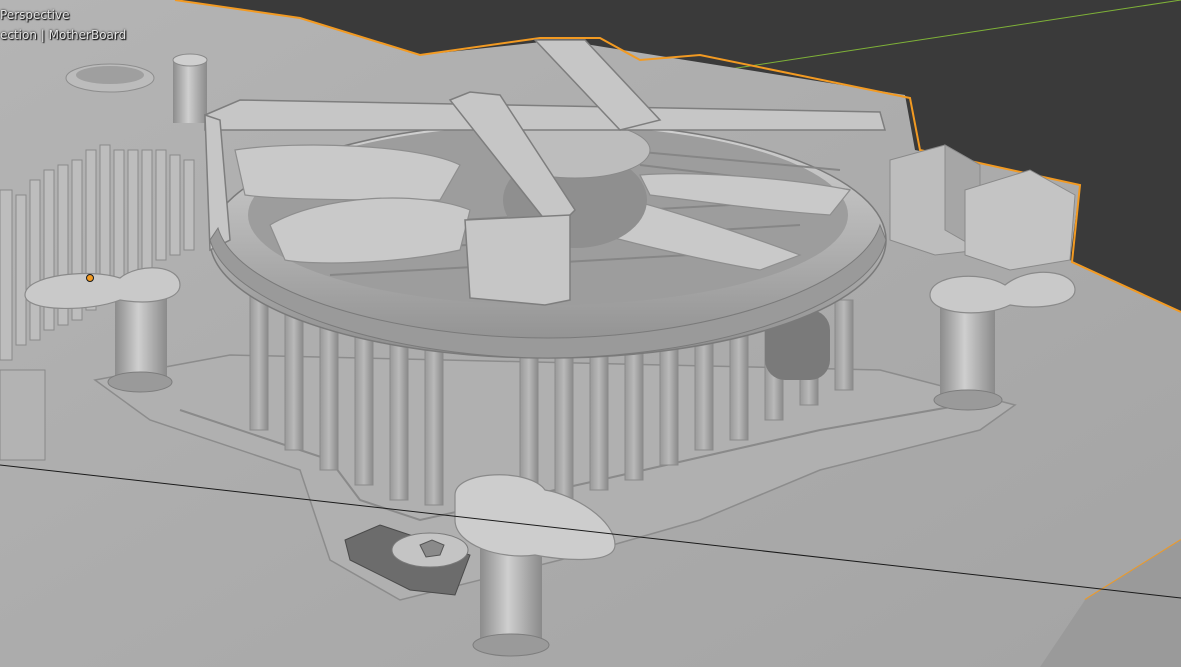 The image size is (1181, 667). Describe the element at coordinates (63, 35) in the screenshot. I see `collection-object-label: ection | MotherBoard` at that location.